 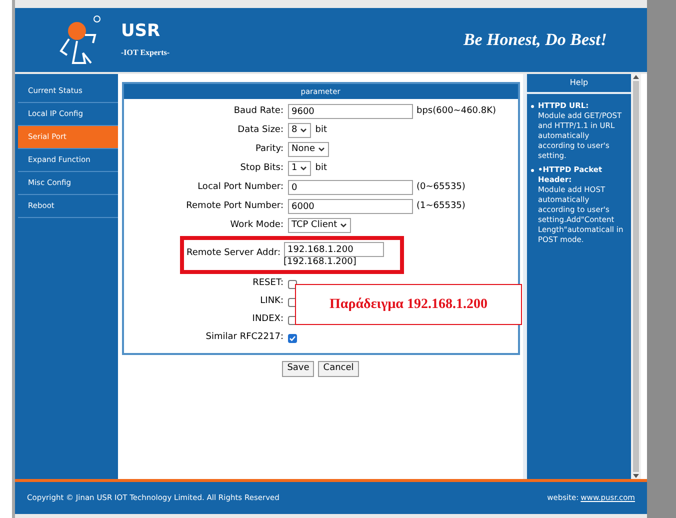 I want to click on field-hint: (0~65535), so click(x=441, y=187).